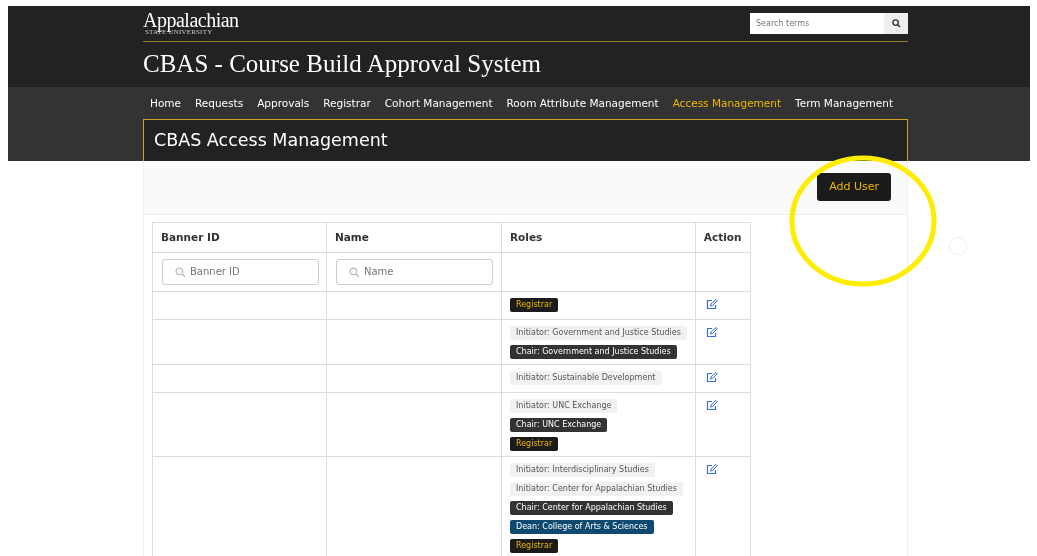  I want to click on nav-link: Home, so click(165, 104).